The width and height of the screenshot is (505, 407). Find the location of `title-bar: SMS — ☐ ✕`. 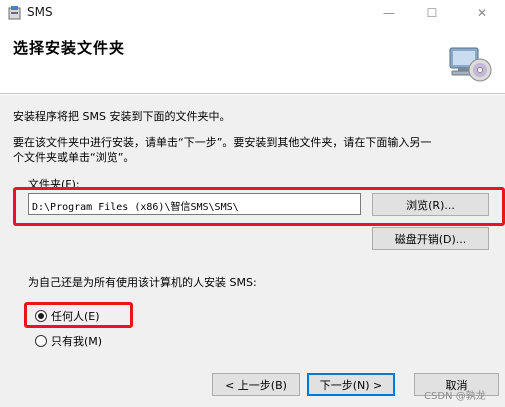

title-bar: SMS — ☐ ✕ is located at coordinates (252, 13).